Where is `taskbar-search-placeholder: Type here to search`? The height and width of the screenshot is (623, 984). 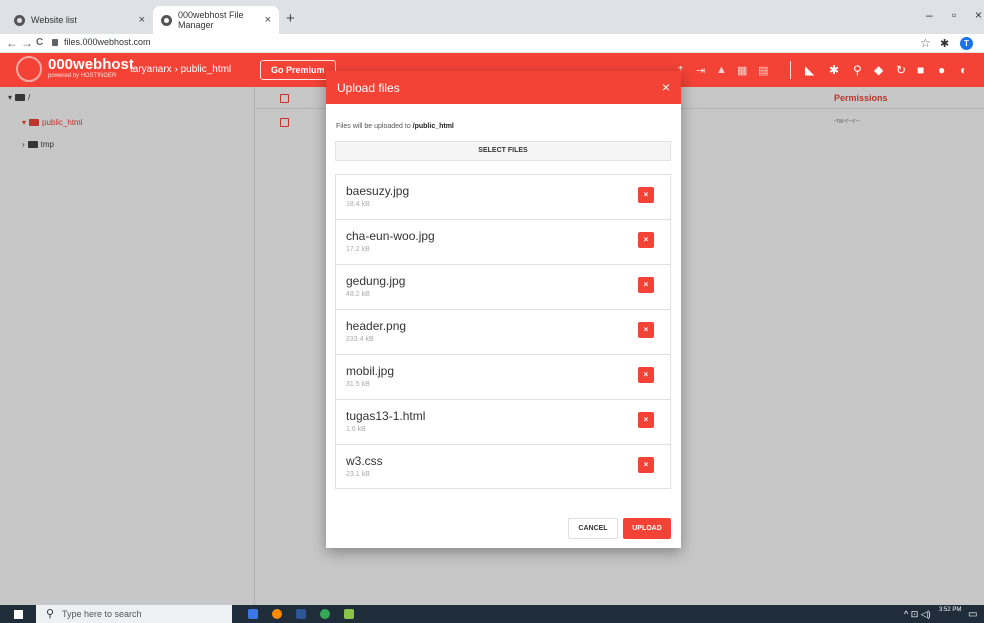
taskbar-search-placeholder: Type here to search is located at coordinates (102, 614).